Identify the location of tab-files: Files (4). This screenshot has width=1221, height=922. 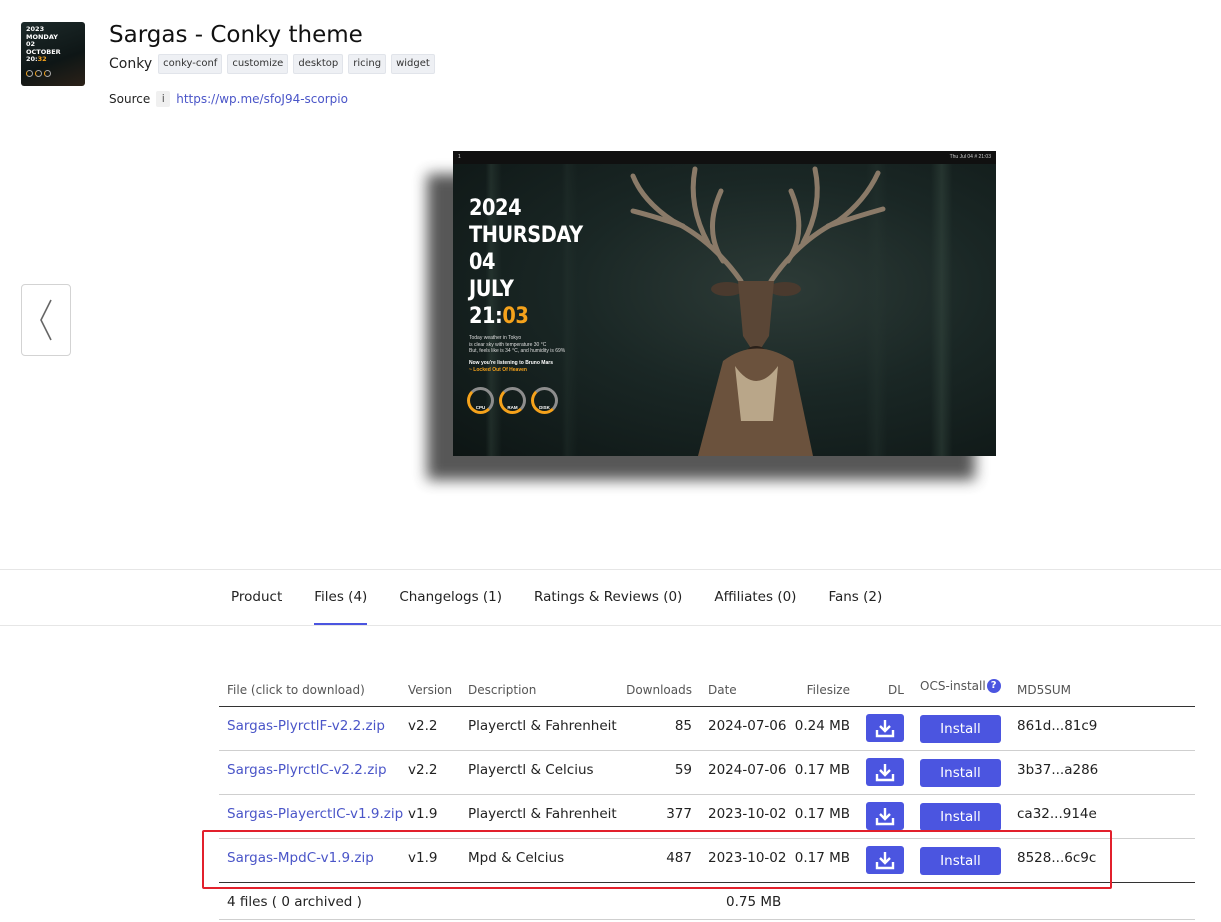
(341, 607).